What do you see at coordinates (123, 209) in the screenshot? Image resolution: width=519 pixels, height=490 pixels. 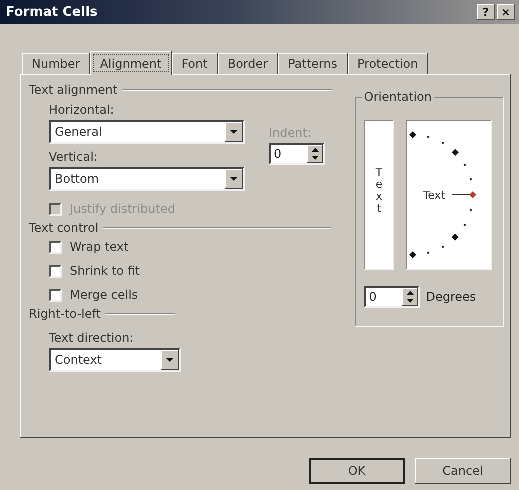 I see `checkbox-label: Justify distributed` at bounding box center [123, 209].